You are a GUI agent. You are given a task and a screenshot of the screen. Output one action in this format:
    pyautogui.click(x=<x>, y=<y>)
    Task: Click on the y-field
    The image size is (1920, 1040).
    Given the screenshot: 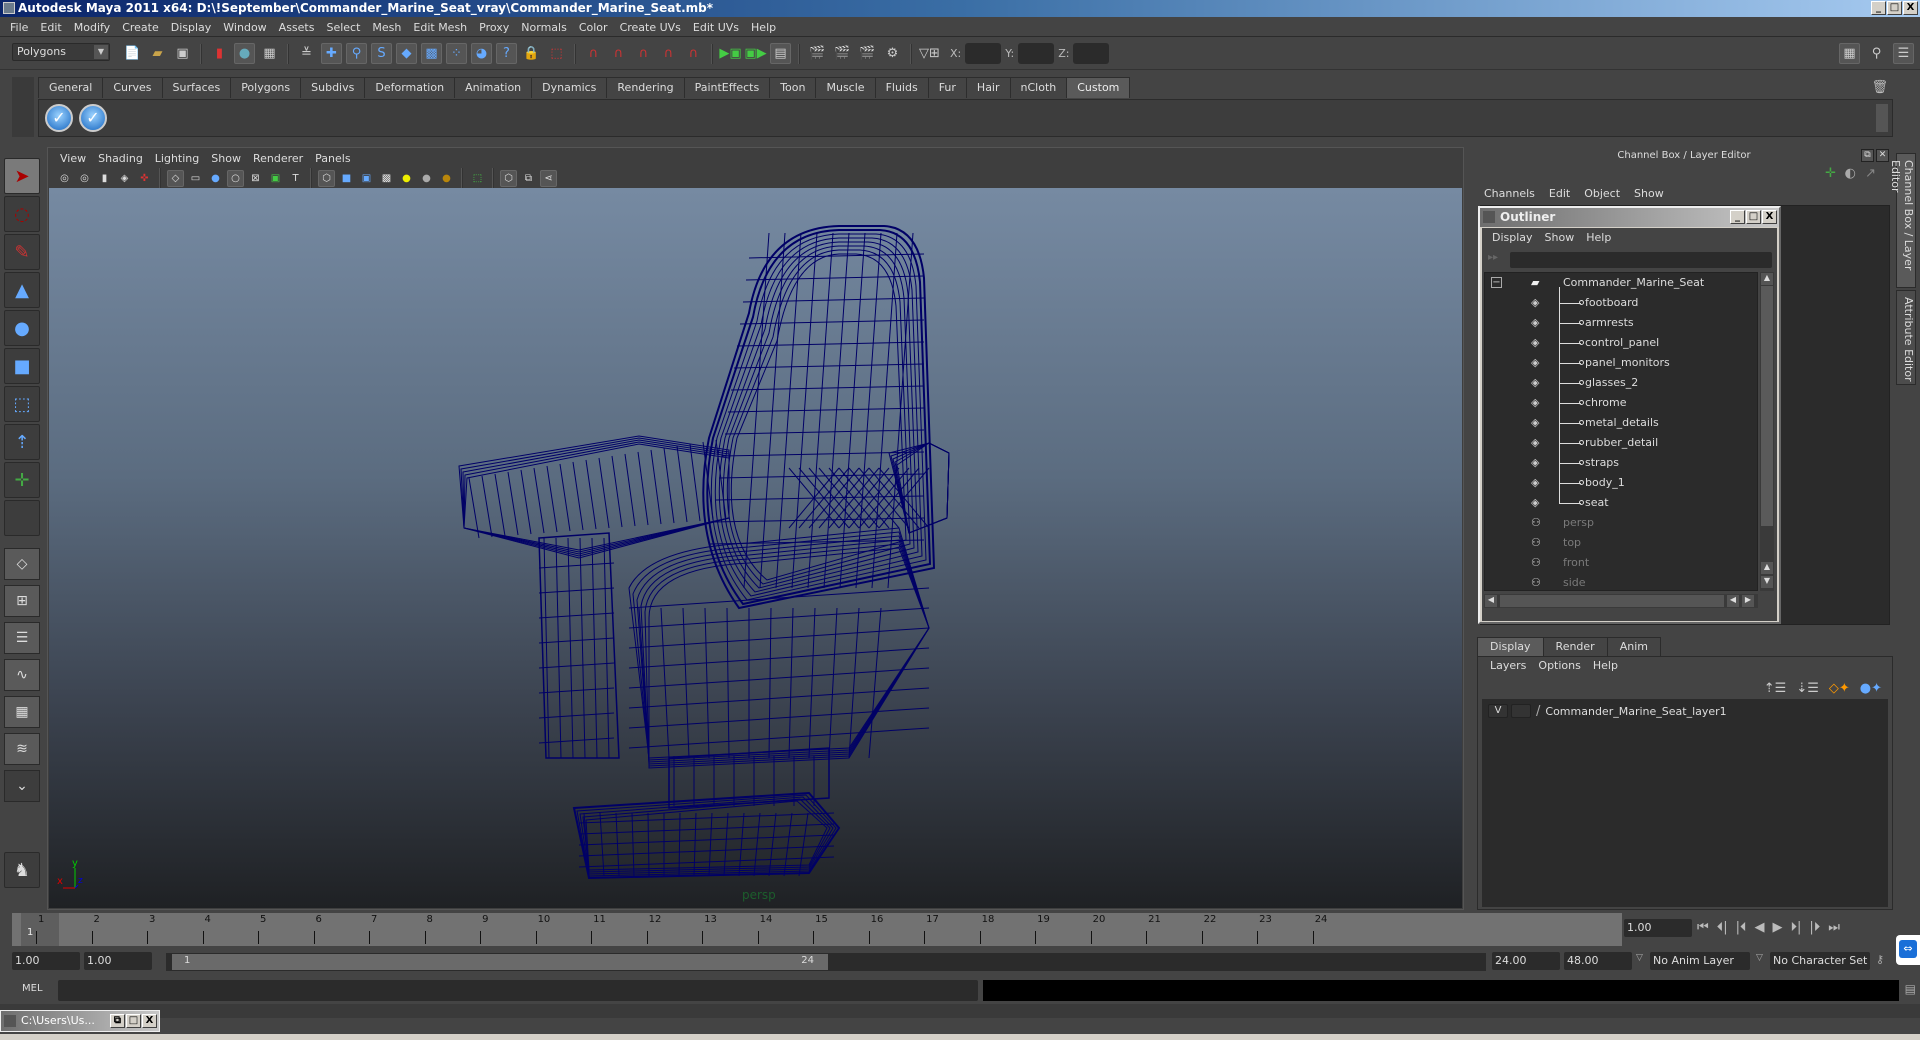 What is the action you would take?
    pyautogui.click(x=1036, y=53)
    